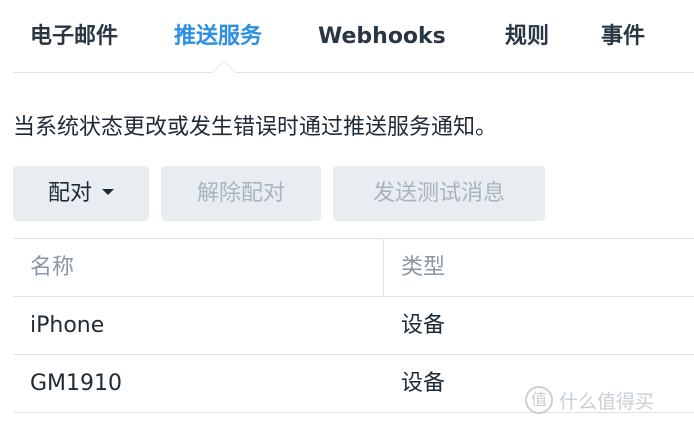 The width and height of the screenshot is (694, 426). What do you see at coordinates (76, 383) in the screenshot?
I see `device-name-cell: GM1910` at bounding box center [76, 383].